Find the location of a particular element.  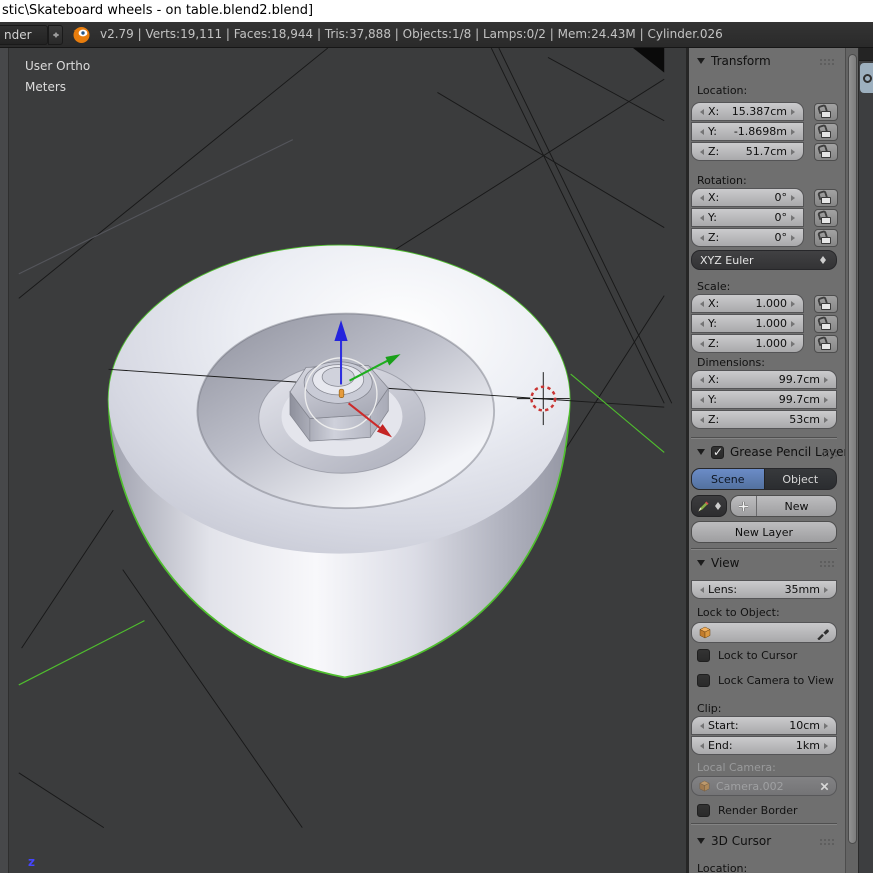

axis-label: Z: is located at coordinates (714, 419).